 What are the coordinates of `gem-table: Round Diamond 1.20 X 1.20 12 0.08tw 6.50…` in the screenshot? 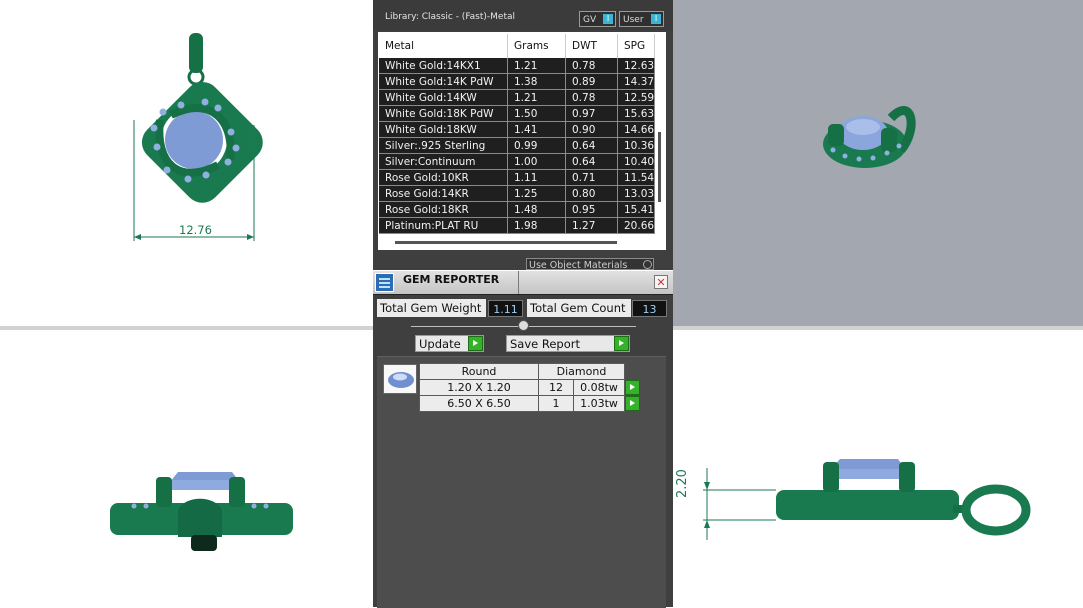 It's located at (530, 387).